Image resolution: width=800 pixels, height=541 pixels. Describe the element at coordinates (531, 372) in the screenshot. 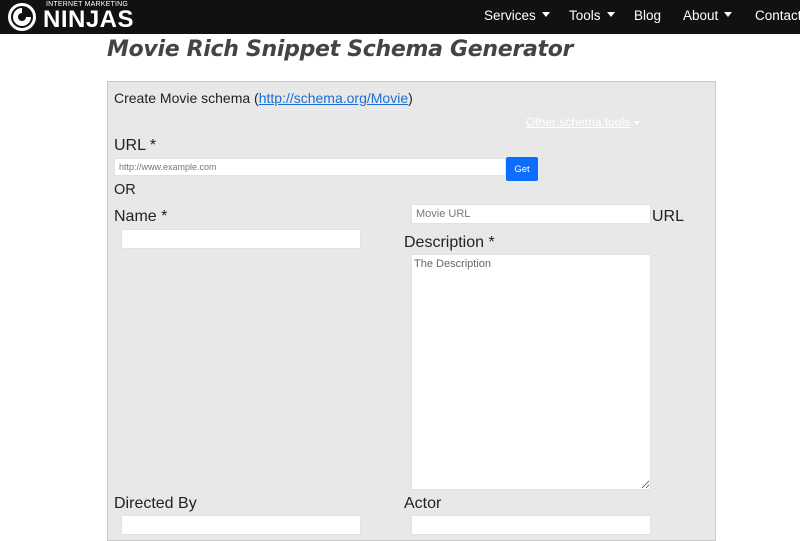

I see `description-textarea` at that location.